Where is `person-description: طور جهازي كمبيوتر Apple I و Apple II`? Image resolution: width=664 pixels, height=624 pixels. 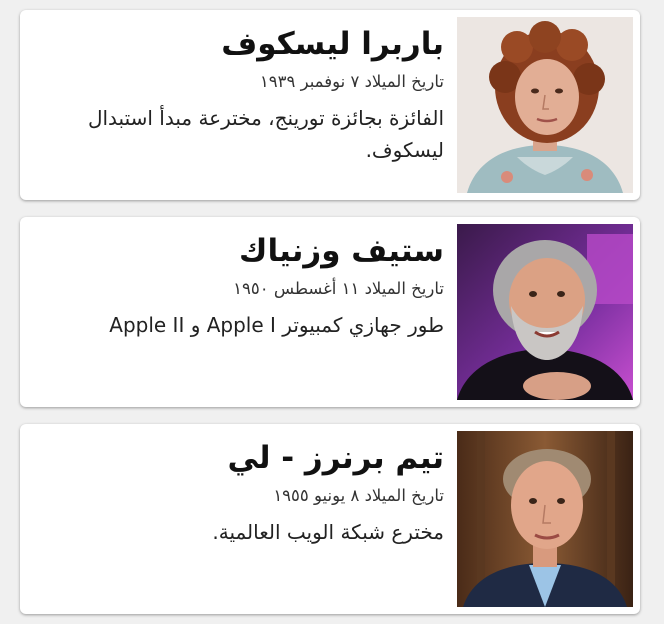 person-description: طور جهازي كمبيوتر Apple I و Apple II is located at coordinates (276, 325).